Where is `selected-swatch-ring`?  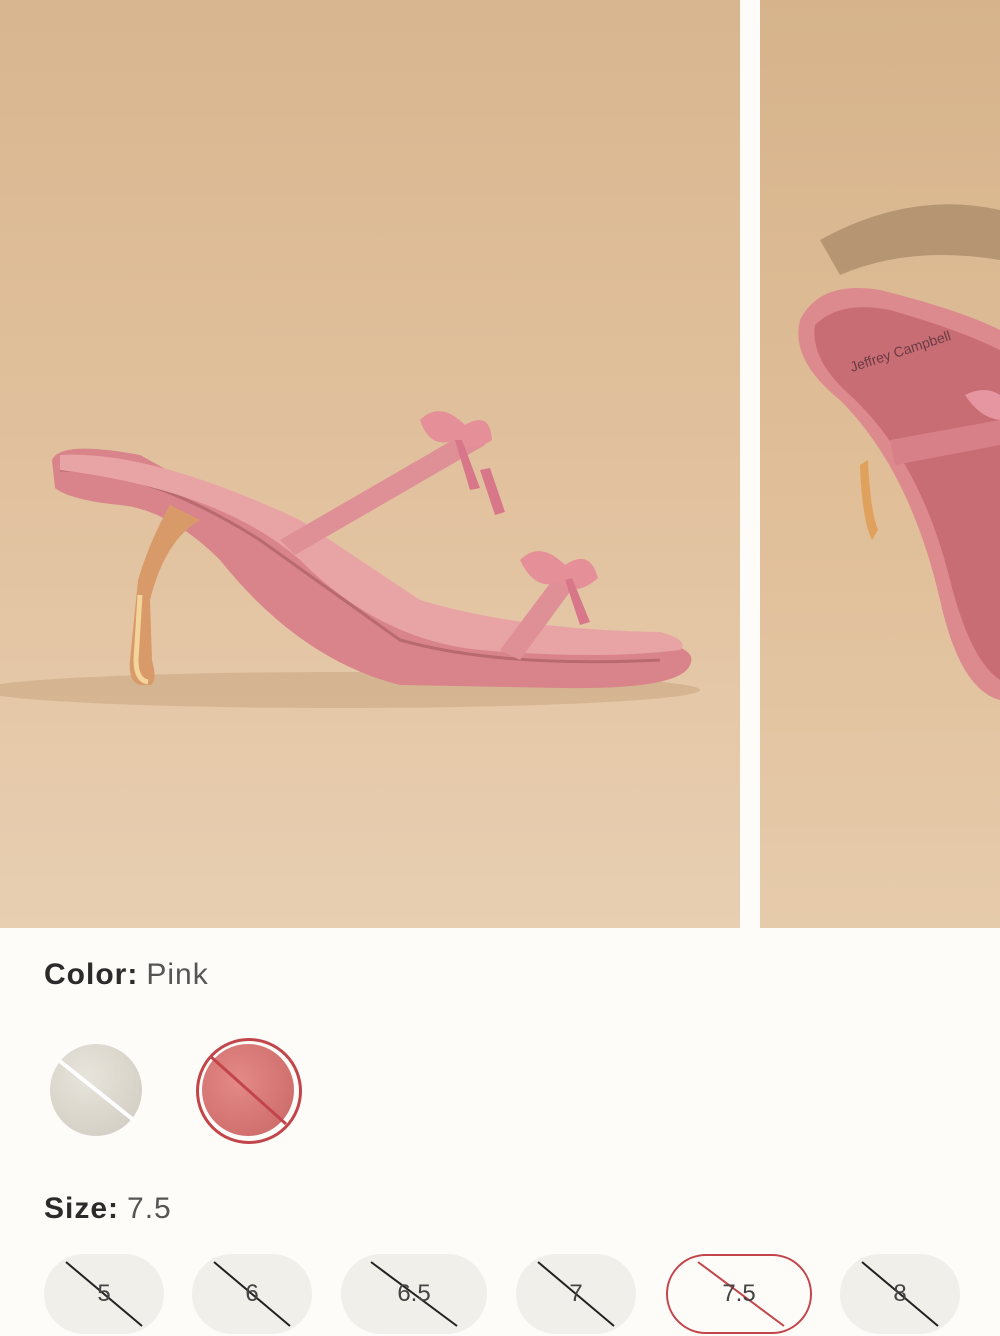 selected-swatch-ring is located at coordinates (249, 1091).